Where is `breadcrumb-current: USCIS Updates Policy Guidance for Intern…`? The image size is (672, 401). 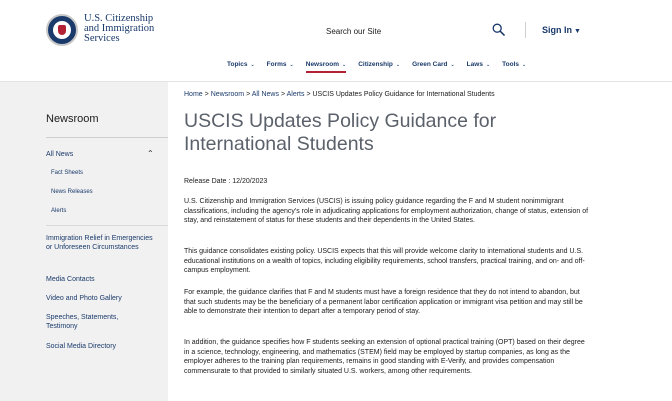
breadcrumb-current: USCIS Updates Policy Guidance for Intern… is located at coordinates (403, 94).